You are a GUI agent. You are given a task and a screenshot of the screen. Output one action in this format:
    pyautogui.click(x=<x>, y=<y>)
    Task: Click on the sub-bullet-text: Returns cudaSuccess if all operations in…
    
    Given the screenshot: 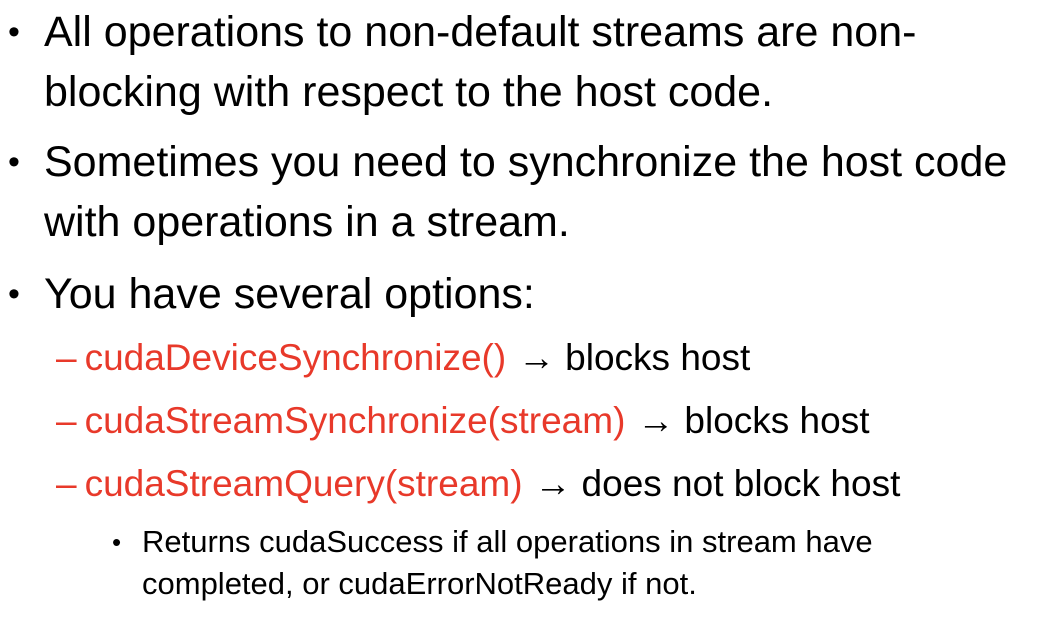 What is the action you would take?
    pyautogui.click(x=507, y=562)
    